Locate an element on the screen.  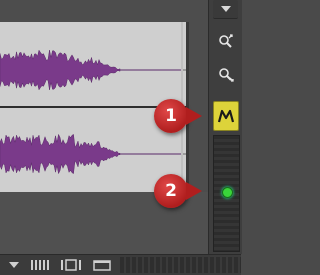
zoom-out-button is located at coordinates (225, 74).